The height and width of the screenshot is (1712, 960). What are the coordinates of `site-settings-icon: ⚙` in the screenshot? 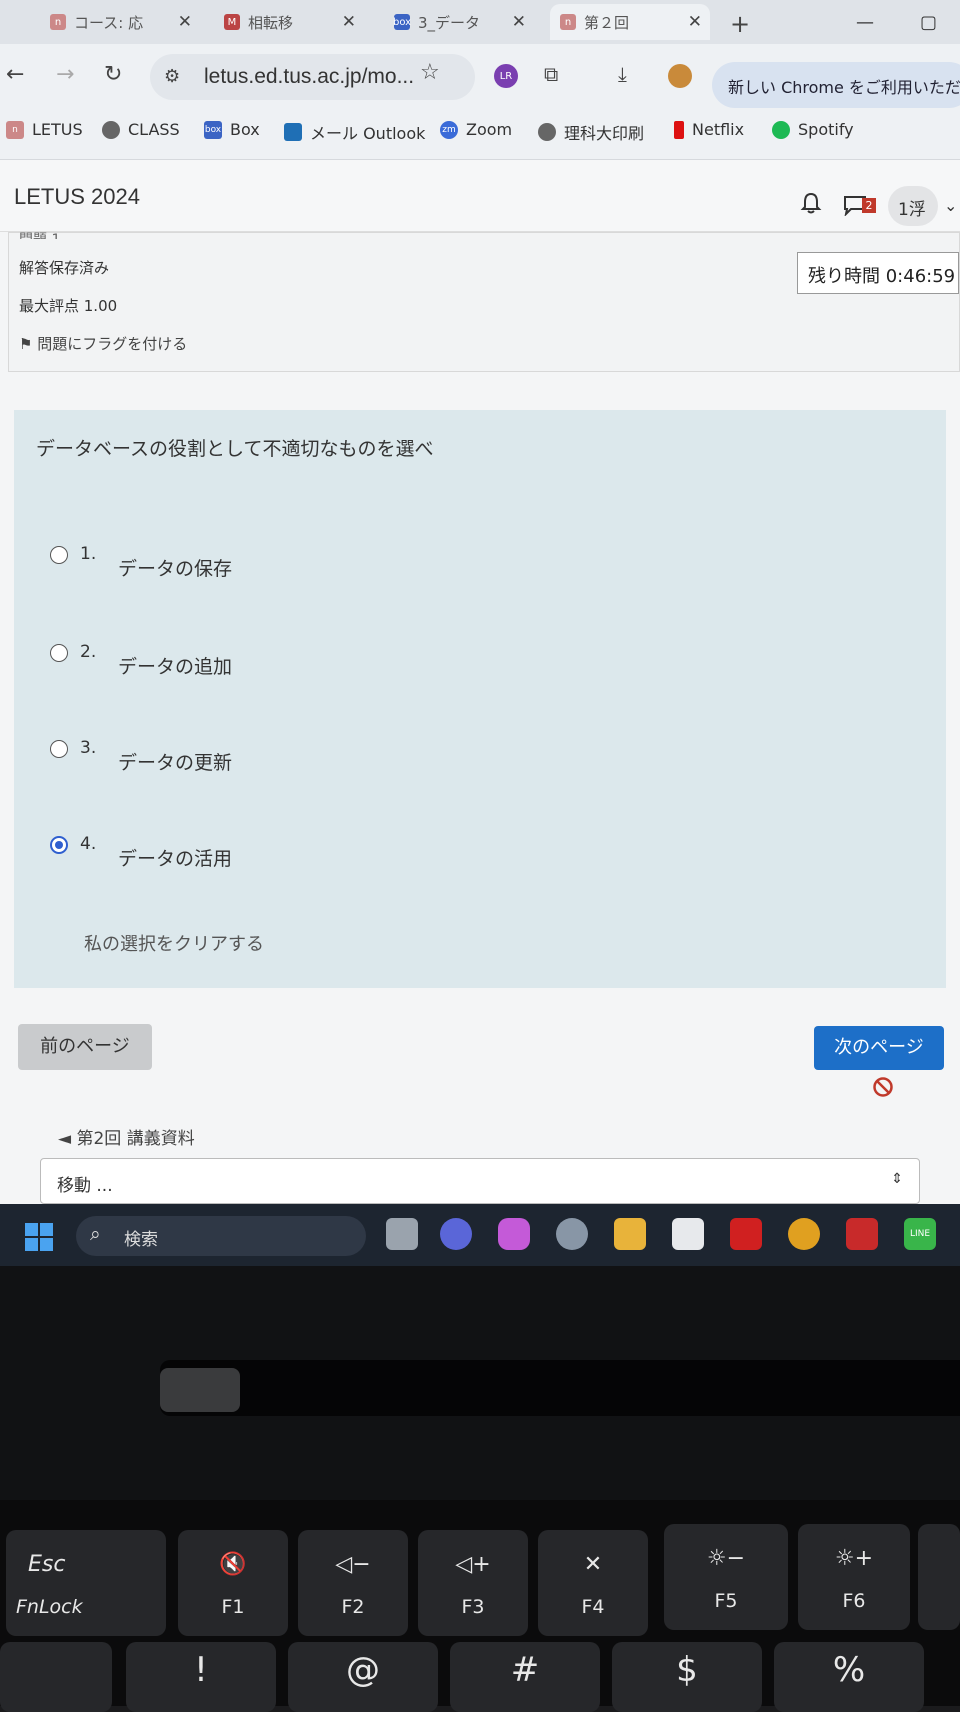 It's located at (172, 76).